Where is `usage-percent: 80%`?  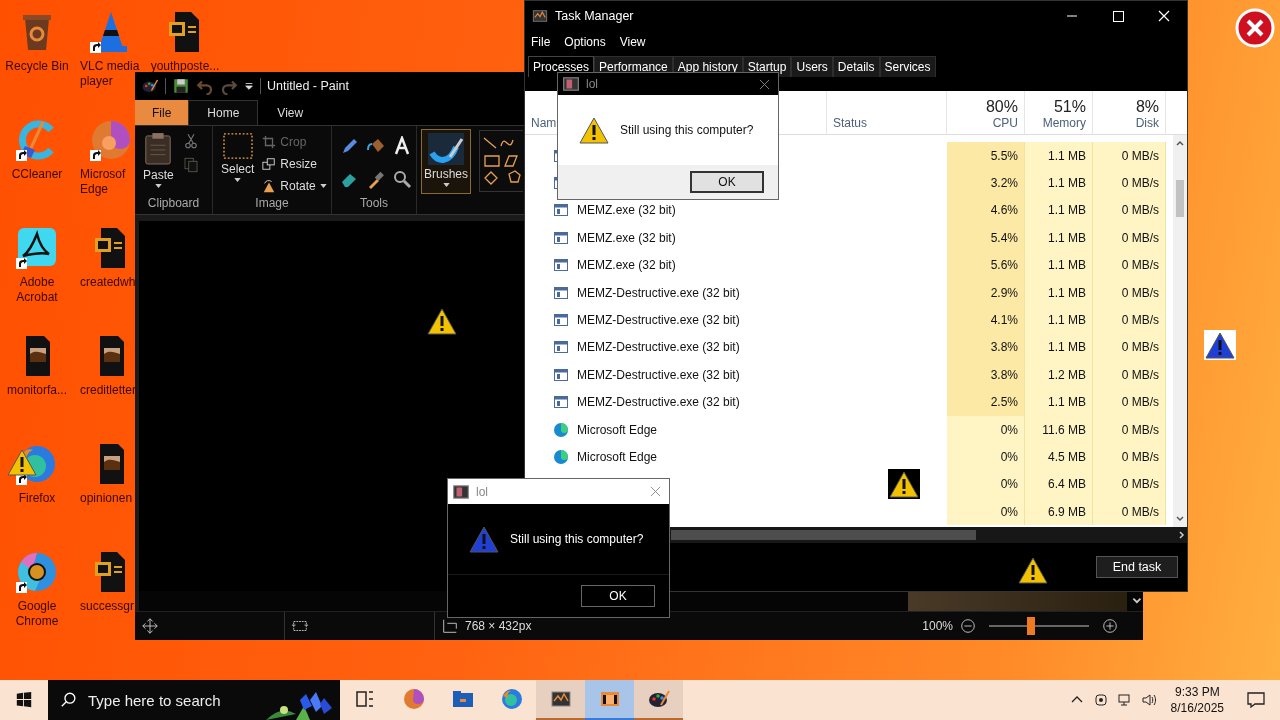
usage-percent: 80% is located at coordinates (1001, 107).